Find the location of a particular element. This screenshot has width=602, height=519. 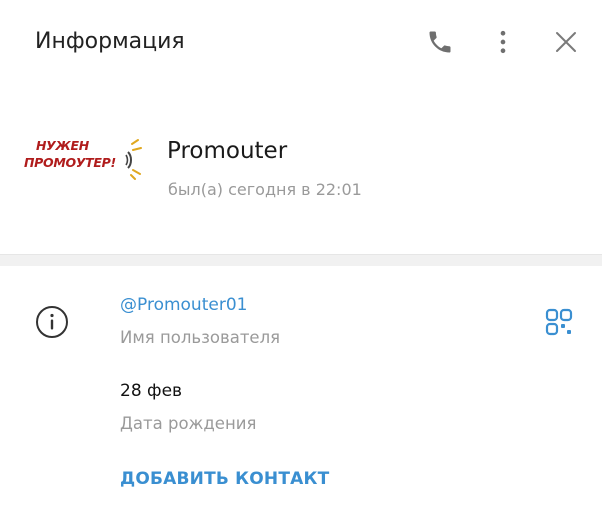

birthday-caption: Дата рождения is located at coordinates (188, 423).